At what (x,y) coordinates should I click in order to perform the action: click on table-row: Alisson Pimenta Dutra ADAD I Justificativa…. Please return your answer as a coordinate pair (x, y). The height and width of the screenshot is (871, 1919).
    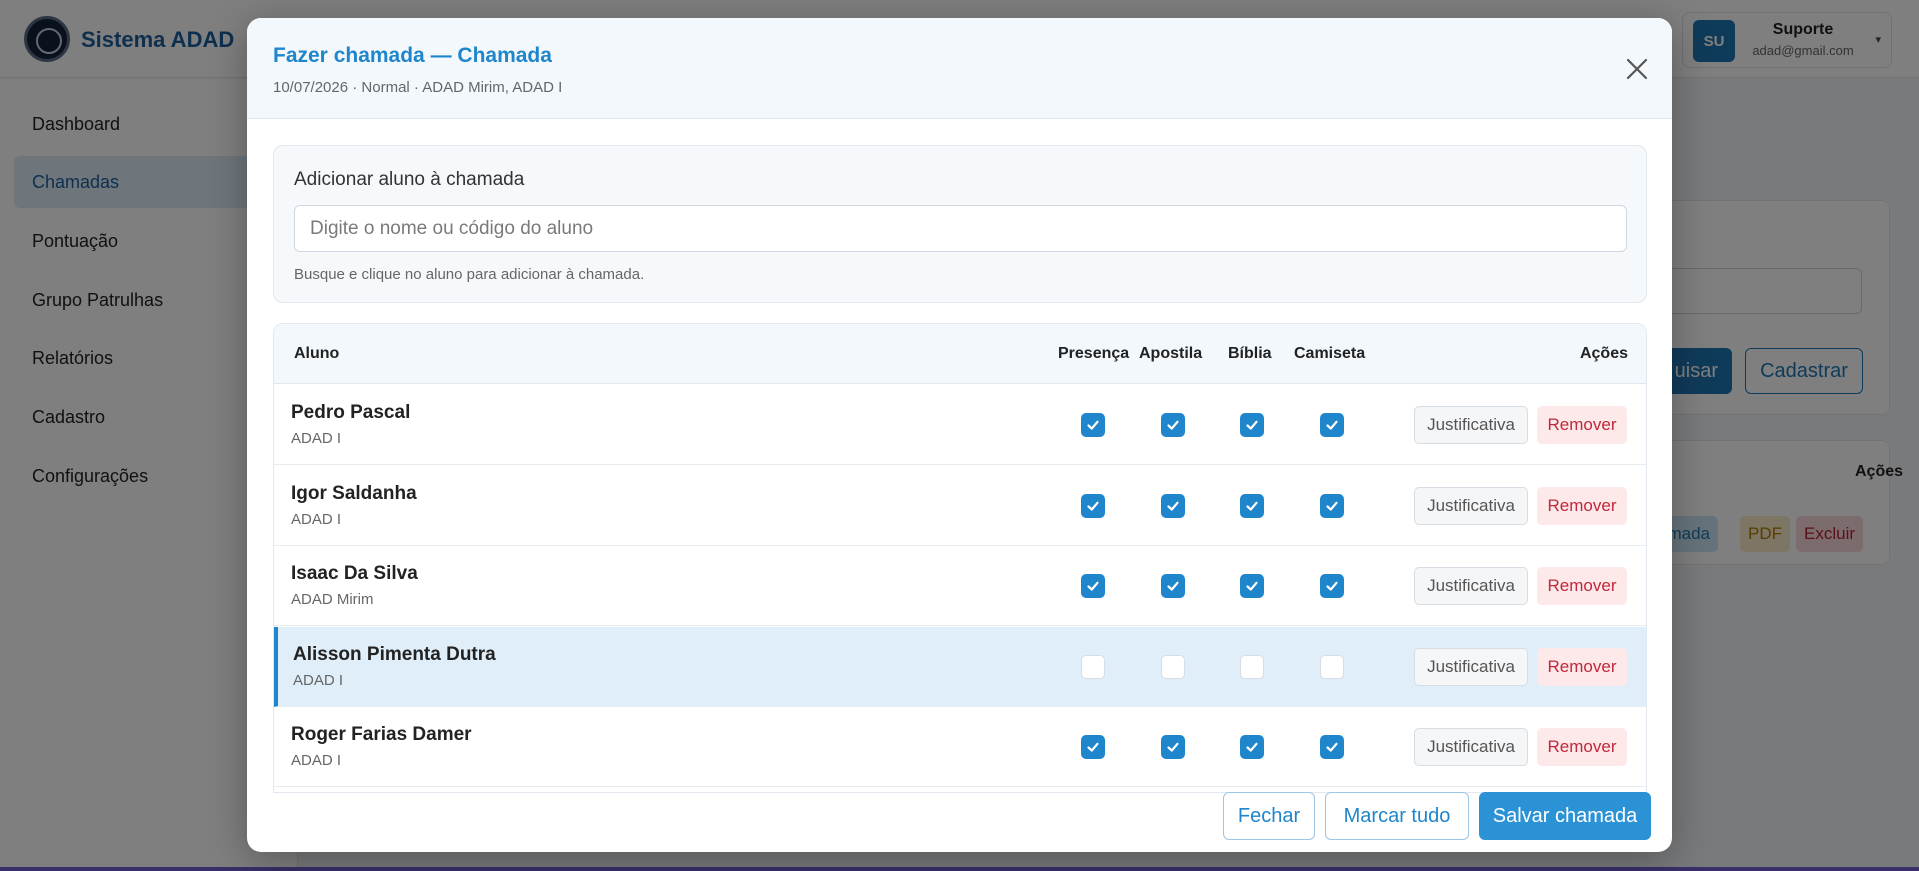
    Looking at the image, I should click on (960, 666).